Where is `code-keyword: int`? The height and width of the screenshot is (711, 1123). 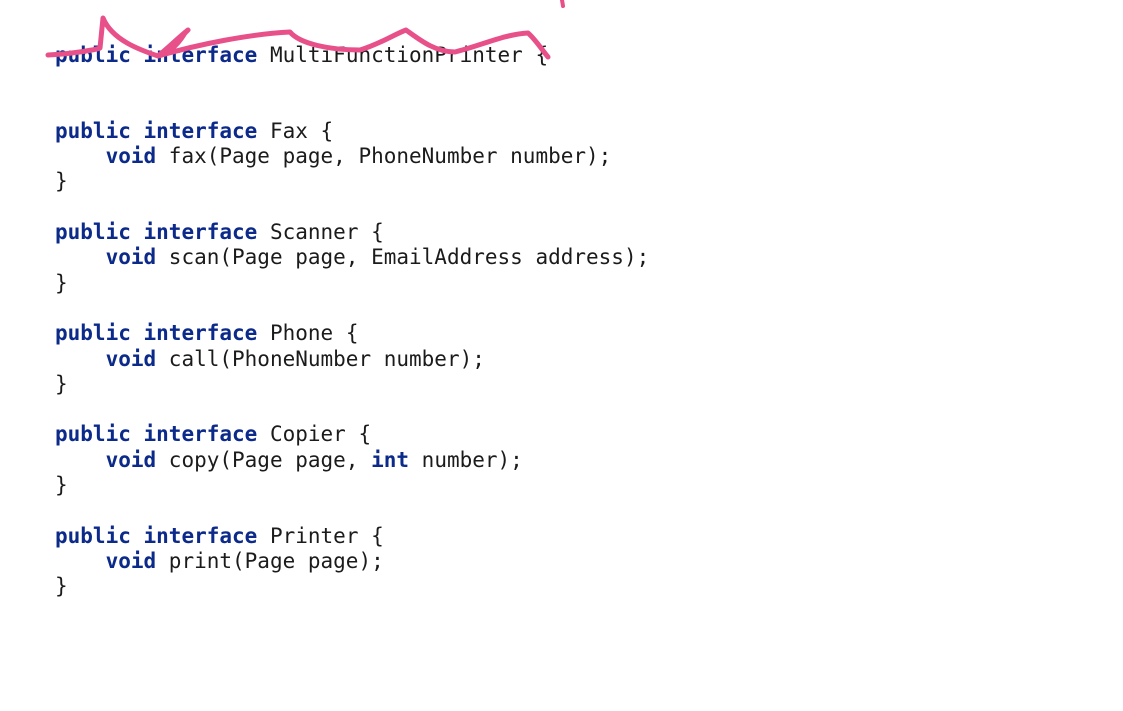
code-keyword: int is located at coordinates (390, 459).